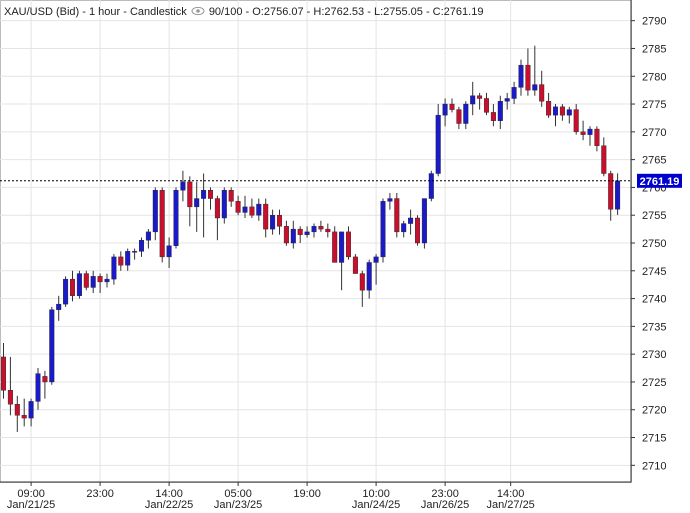  I want to click on low-value: L:2755.05, so click(398, 12).